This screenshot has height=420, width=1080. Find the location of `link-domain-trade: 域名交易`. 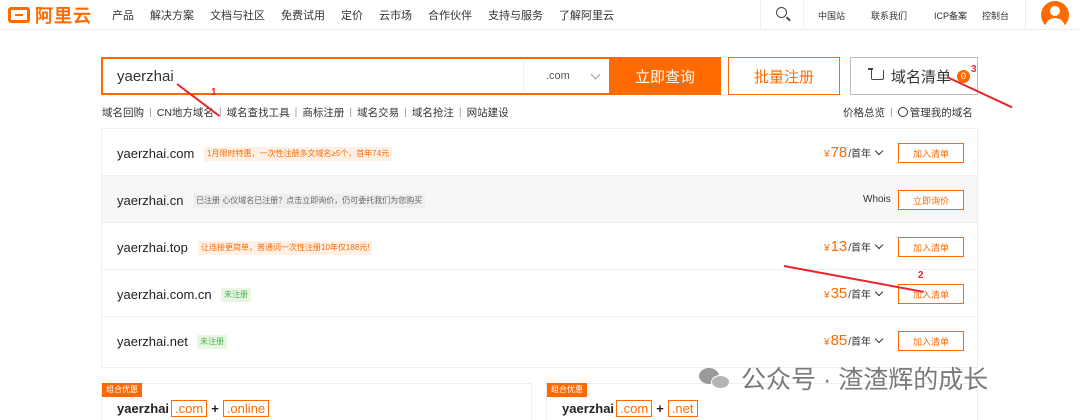

link-domain-trade: 域名交易 is located at coordinates (378, 112).